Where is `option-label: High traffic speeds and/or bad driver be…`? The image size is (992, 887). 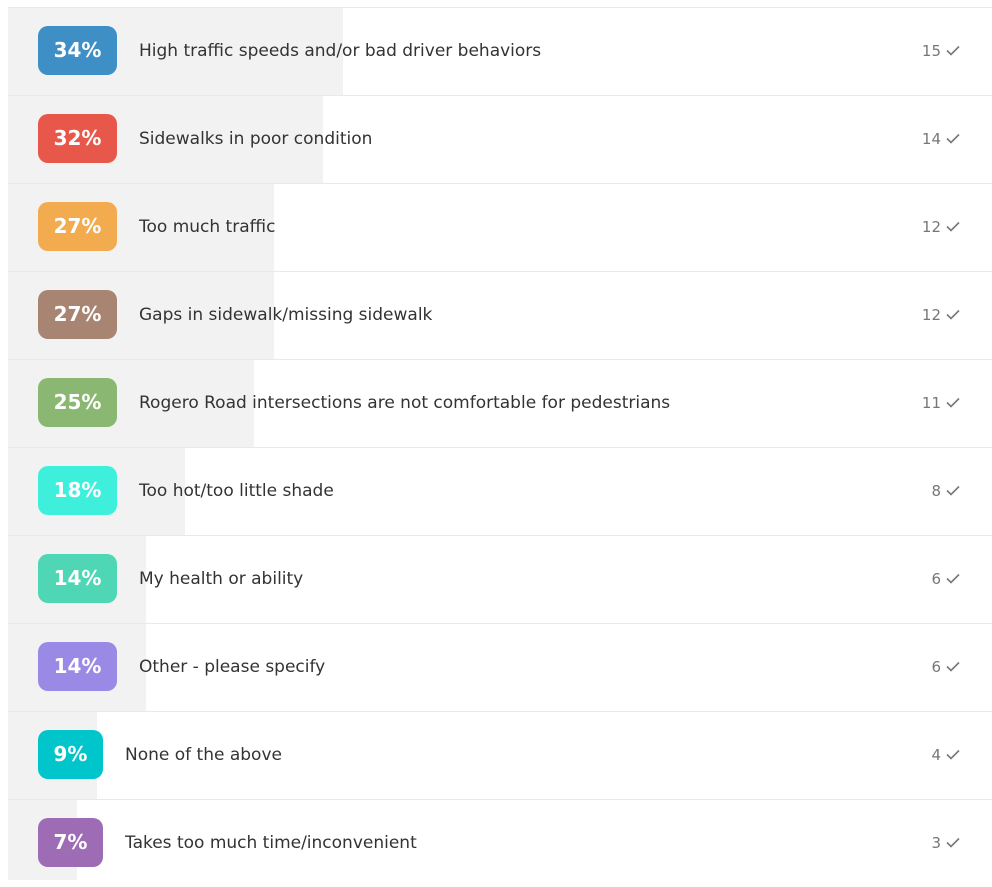 option-label: High traffic speeds and/or bad driver be… is located at coordinates (340, 51).